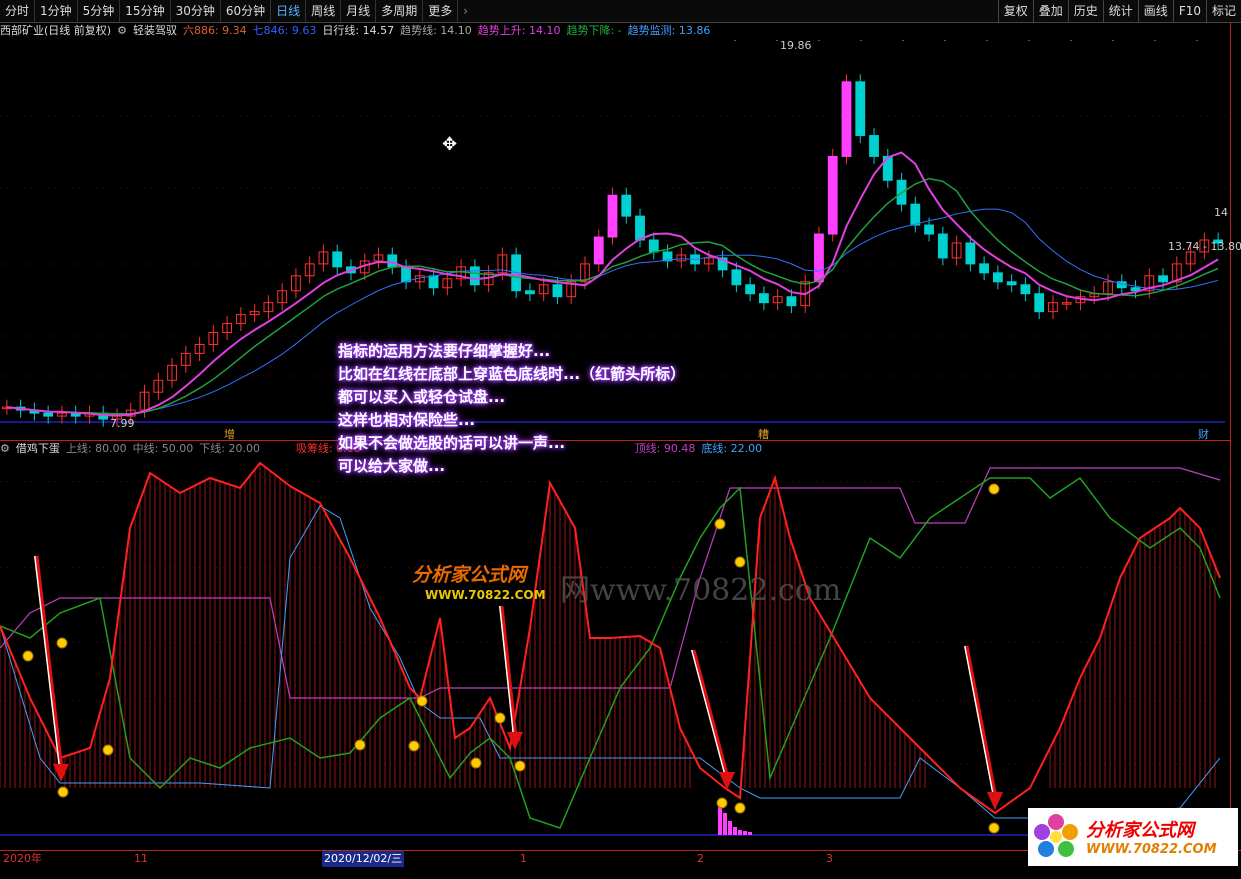 The image size is (1241, 879). Describe the element at coordinates (145, 11) in the screenshot. I see `tab-15min: 15分钟` at that location.